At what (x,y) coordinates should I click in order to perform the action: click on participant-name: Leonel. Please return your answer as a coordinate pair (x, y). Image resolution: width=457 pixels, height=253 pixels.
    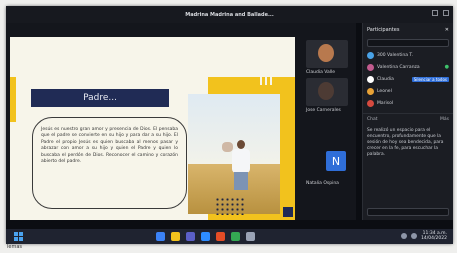
    Looking at the image, I should click on (384, 91).